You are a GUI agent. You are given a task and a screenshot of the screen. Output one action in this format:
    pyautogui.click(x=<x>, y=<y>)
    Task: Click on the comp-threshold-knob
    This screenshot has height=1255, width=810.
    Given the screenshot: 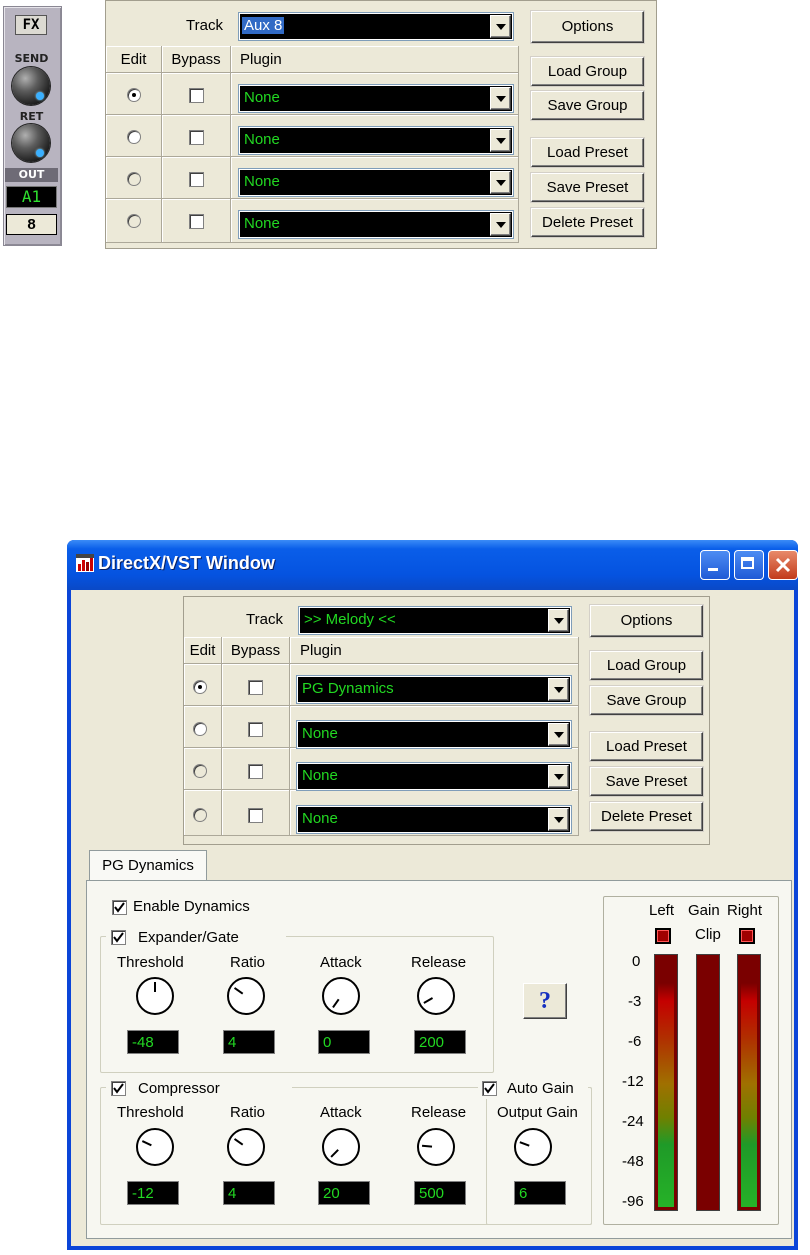 What is the action you would take?
    pyautogui.click(x=155, y=1147)
    